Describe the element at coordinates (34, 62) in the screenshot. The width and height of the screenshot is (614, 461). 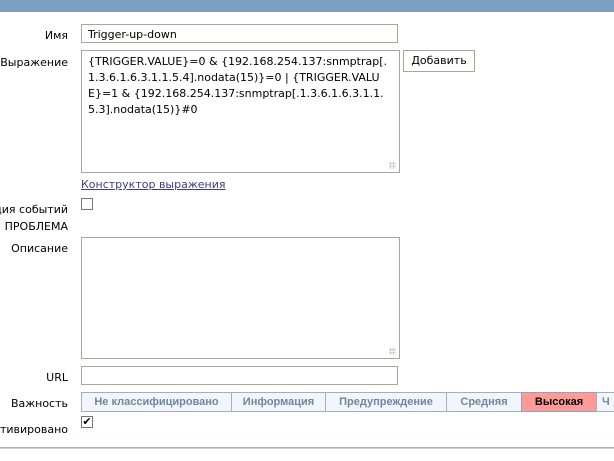
I see `expression-label: Выражение` at that location.